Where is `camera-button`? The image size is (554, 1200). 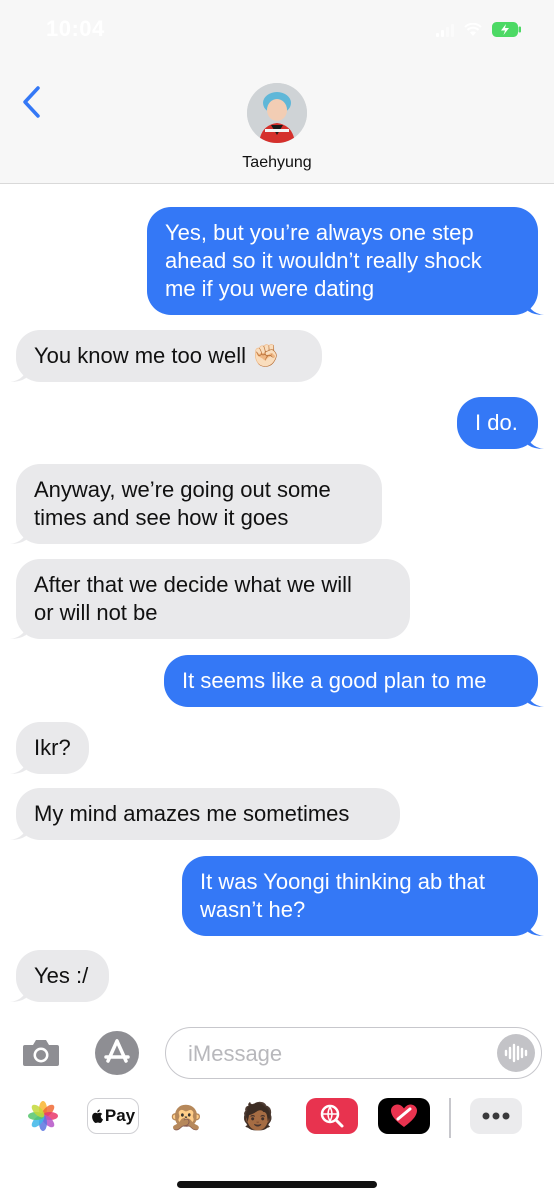
camera-button is located at coordinates (41, 1053).